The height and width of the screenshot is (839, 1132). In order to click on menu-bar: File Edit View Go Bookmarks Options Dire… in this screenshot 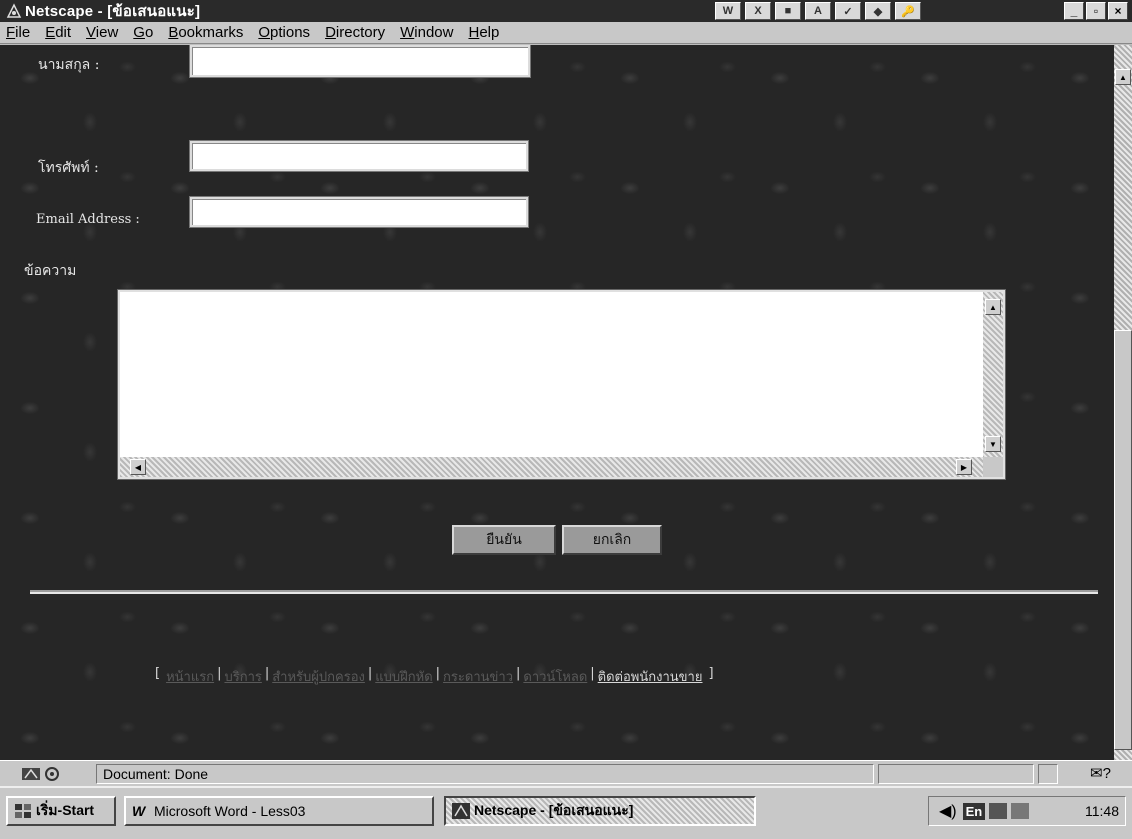, I will do `click(566, 33)`.